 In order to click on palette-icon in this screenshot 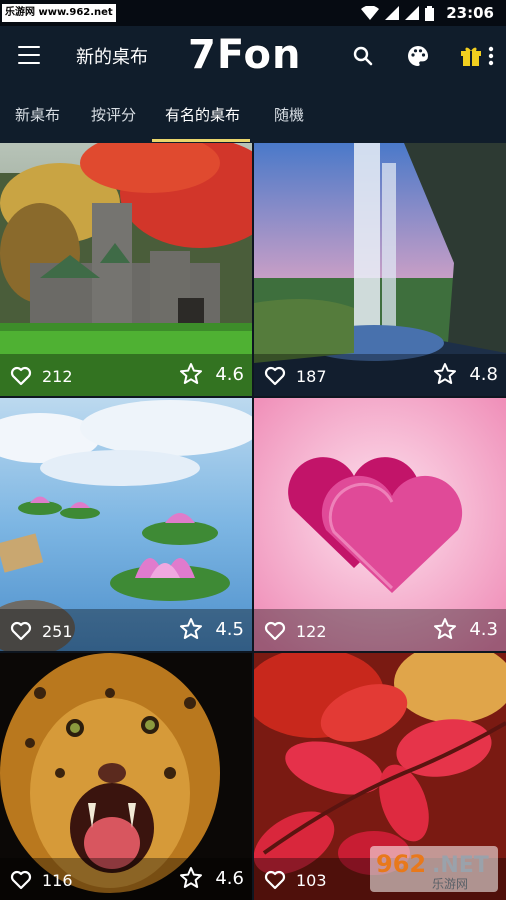, I will do `click(418, 56)`.